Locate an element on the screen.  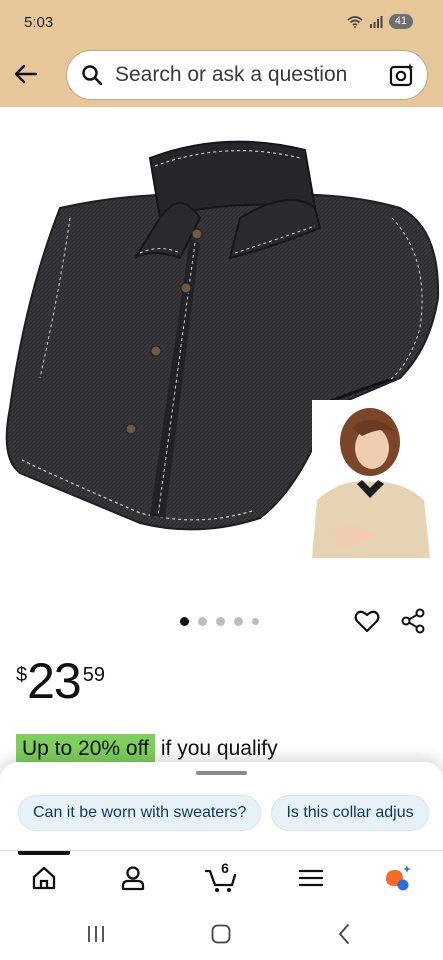
search-icon is located at coordinates (92, 75).